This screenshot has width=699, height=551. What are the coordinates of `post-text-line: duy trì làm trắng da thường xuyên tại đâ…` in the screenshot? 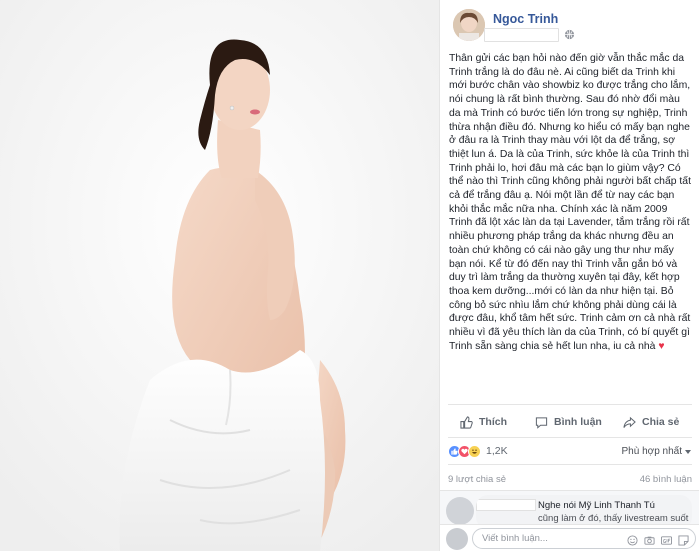 It's located at (564, 278).